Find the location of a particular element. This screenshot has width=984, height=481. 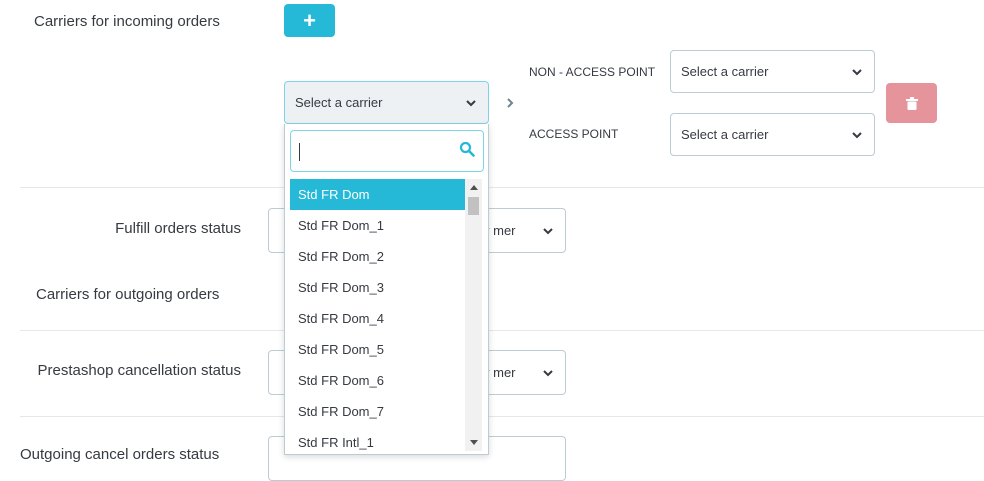

prestashop-cancel-label: Prestashop cancellation status is located at coordinates (139, 370).